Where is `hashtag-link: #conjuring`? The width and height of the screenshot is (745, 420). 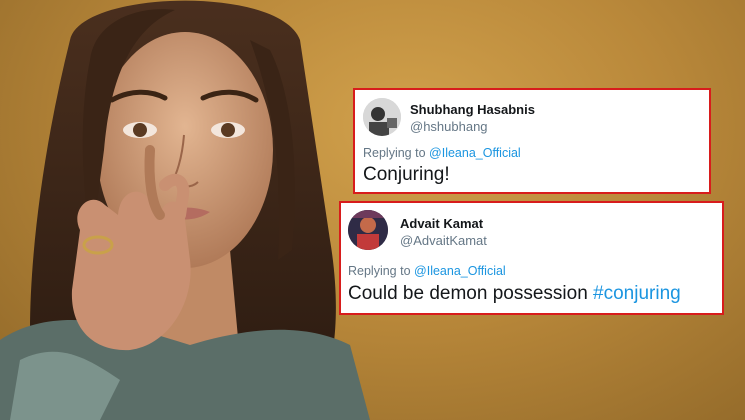 hashtag-link: #conjuring is located at coordinates (637, 293).